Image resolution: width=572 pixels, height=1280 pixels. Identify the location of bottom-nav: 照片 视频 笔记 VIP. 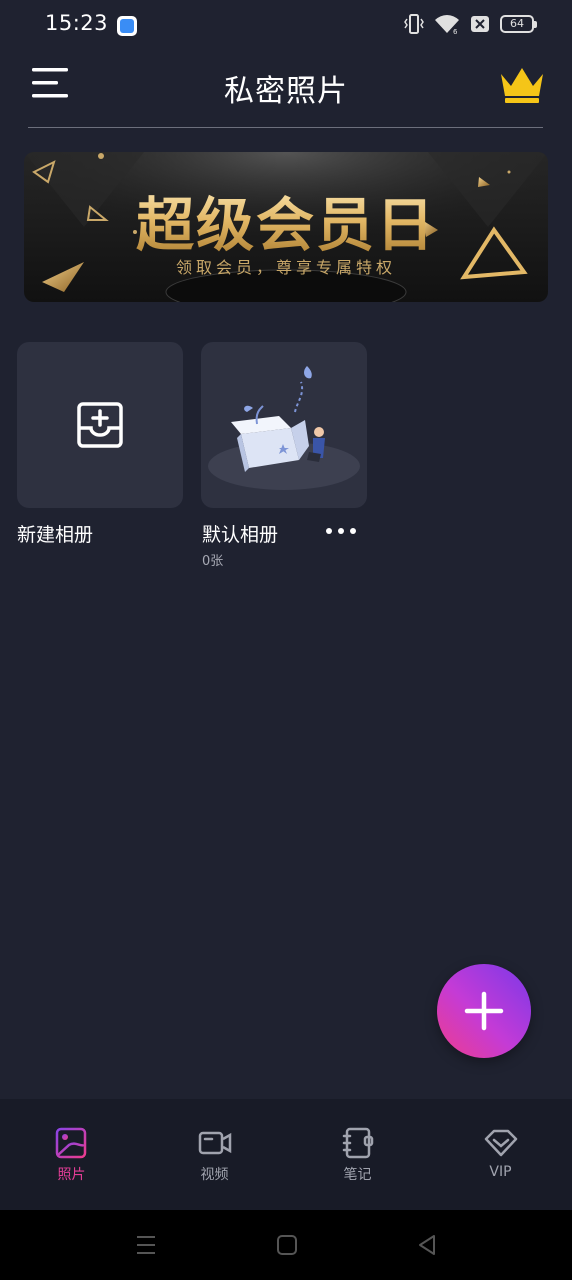
(286, 1154).